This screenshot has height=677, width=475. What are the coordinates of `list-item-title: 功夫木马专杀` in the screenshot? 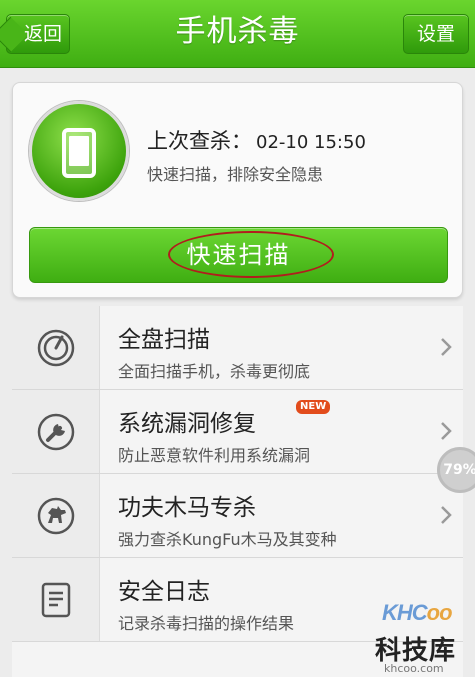 It's located at (187, 508).